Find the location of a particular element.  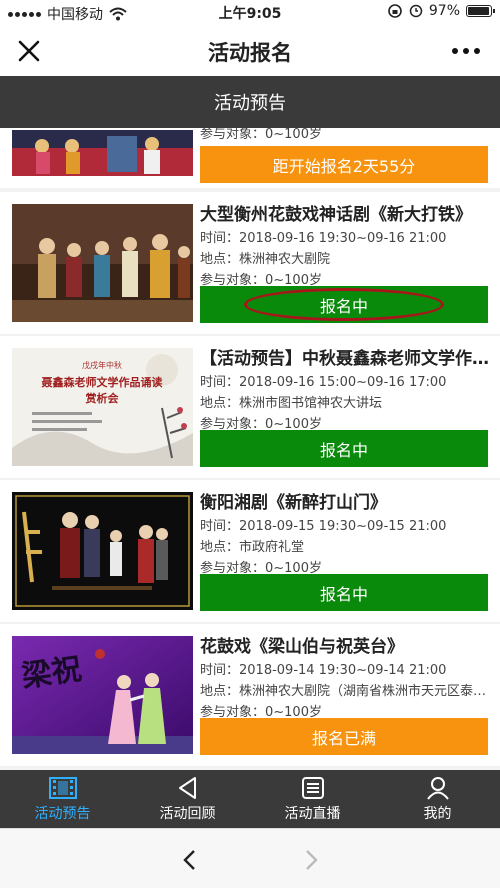

event-title: 衡阳湘剧《新醉打山门》 is located at coordinates (345, 503).